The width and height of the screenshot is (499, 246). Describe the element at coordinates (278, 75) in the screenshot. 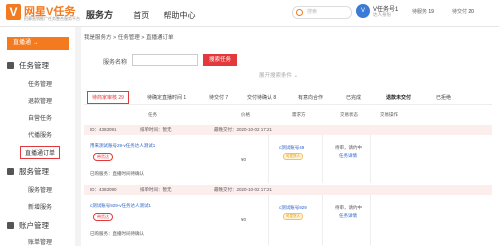

I see `expand-filter-toggle: 展开搜索条件 ⌄` at that location.